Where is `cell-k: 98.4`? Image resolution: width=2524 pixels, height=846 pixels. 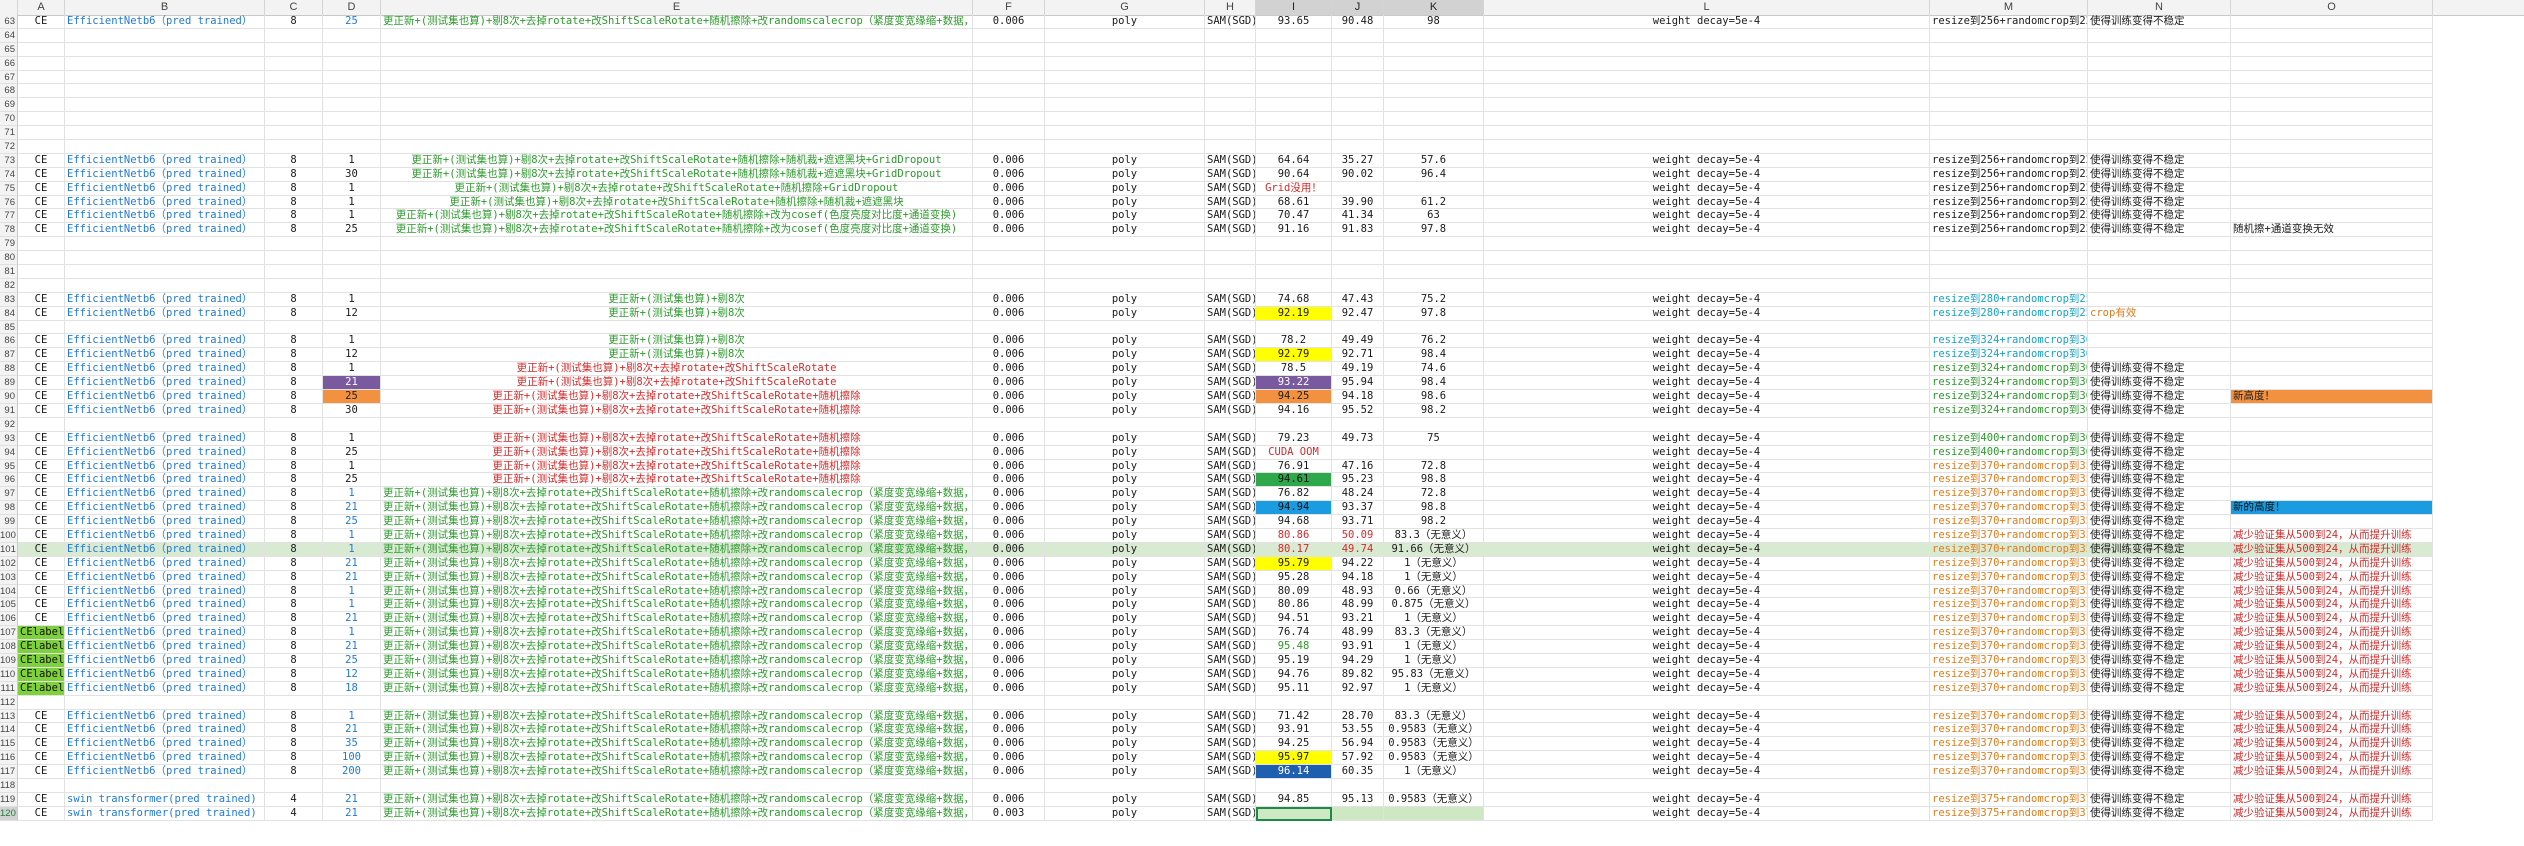
cell-k: 98.4 is located at coordinates (1434, 355).